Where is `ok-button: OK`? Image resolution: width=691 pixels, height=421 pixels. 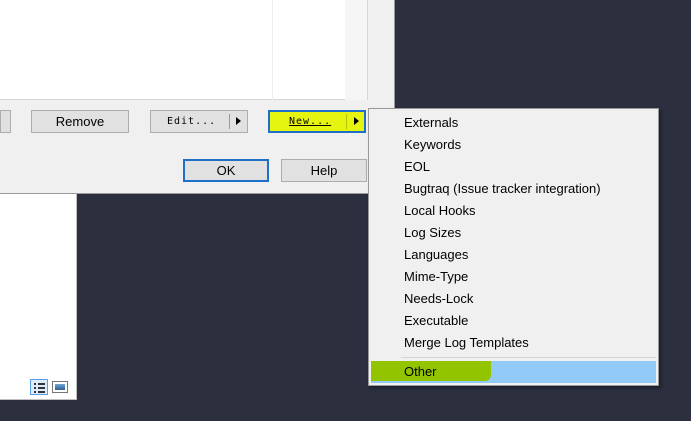
ok-button: OK is located at coordinates (226, 170).